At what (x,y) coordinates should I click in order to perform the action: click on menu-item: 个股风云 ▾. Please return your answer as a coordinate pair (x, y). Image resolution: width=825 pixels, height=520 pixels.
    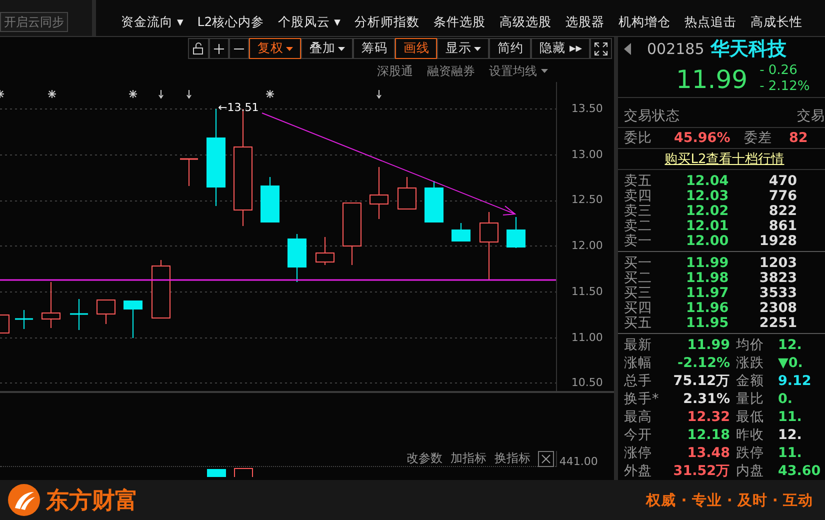
    Looking at the image, I should click on (309, 22).